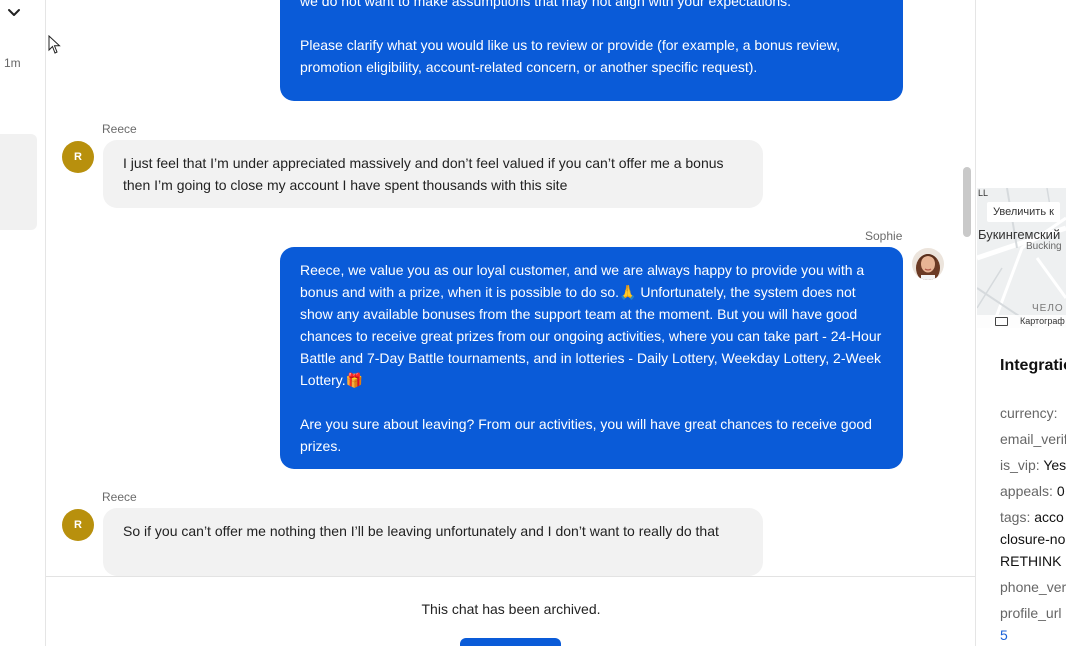 Image resolution: width=1066 pixels, height=646 pixels. Describe the element at coordinates (14, 12) in the screenshot. I see `chevron-down-icon` at that location.